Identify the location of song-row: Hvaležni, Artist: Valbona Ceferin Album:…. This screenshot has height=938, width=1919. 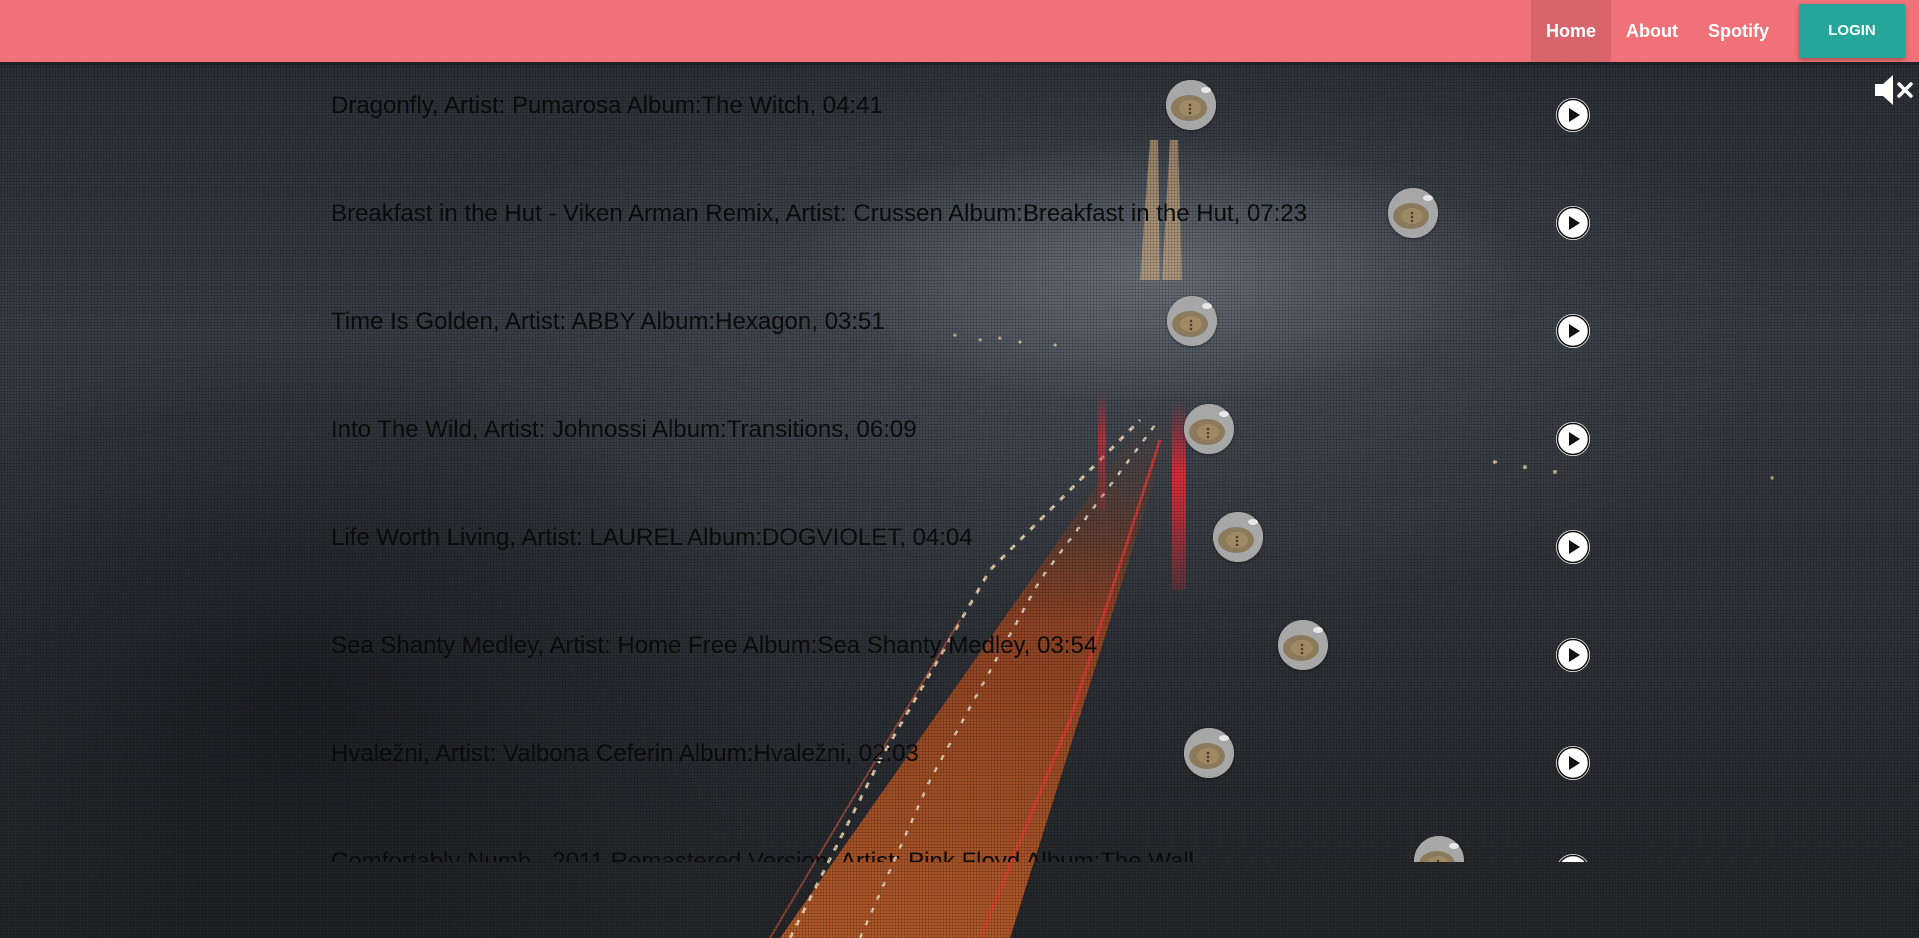
(971, 764).